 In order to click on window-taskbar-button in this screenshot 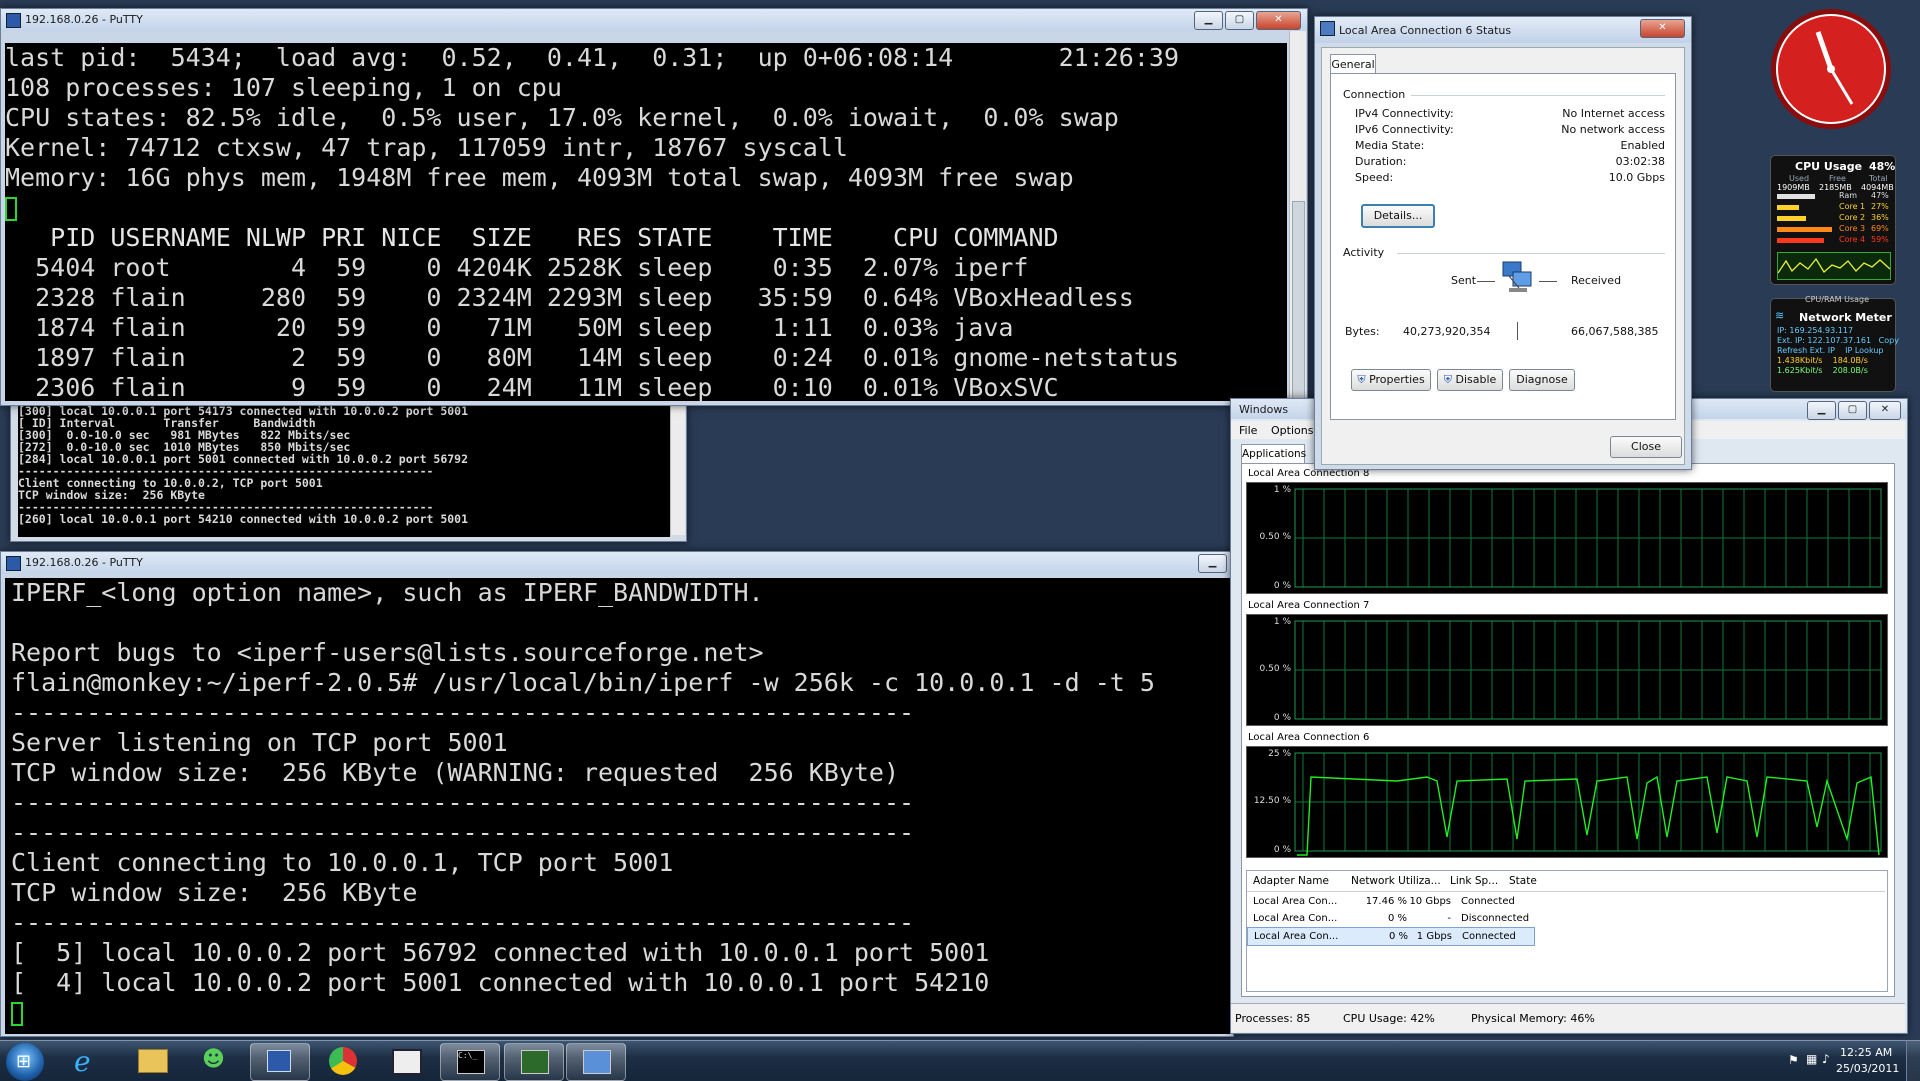, I will do `click(405, 1061)`.